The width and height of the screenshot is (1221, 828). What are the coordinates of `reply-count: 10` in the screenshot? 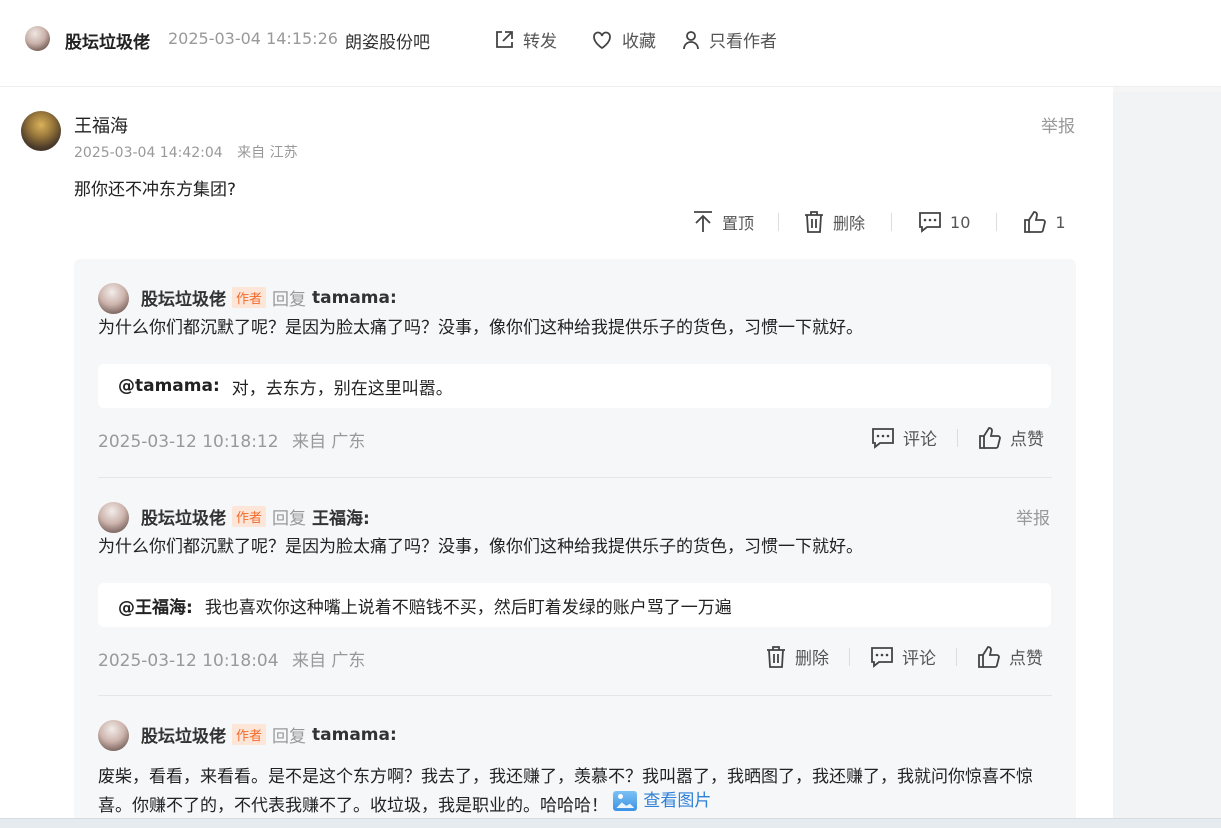 It's located at (960, 222).